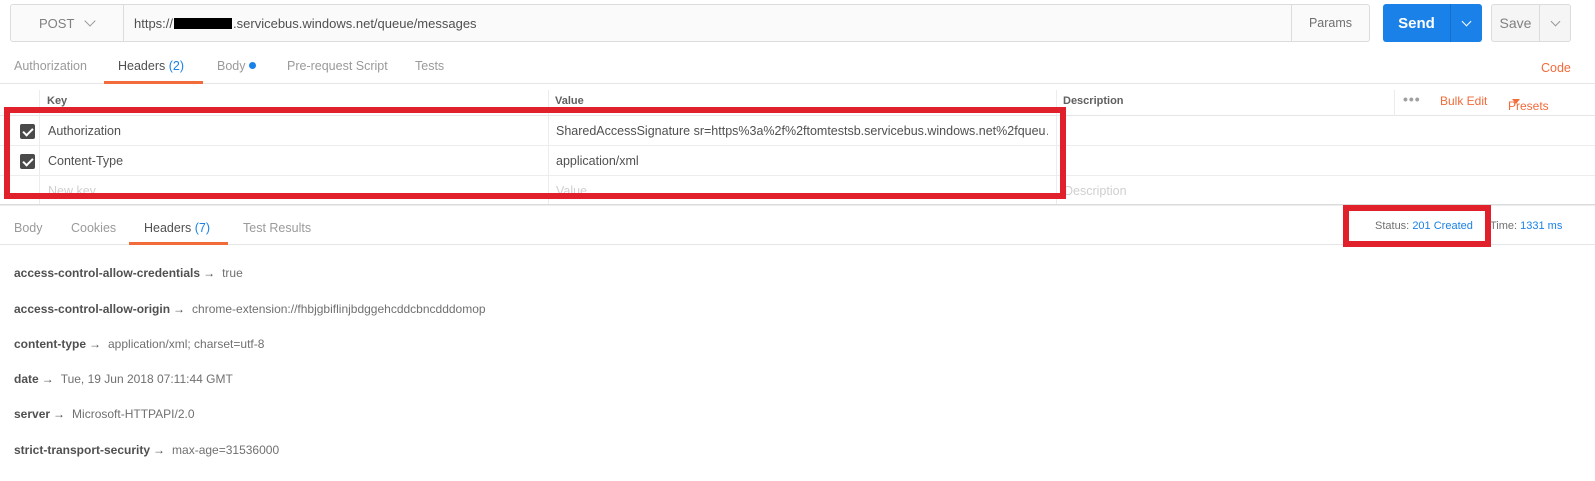 This screenshot has height=481, width=1595. Describe the element at coordinates (28, 228) in the screenshot. I see `response-tab-body: Body` at that location.